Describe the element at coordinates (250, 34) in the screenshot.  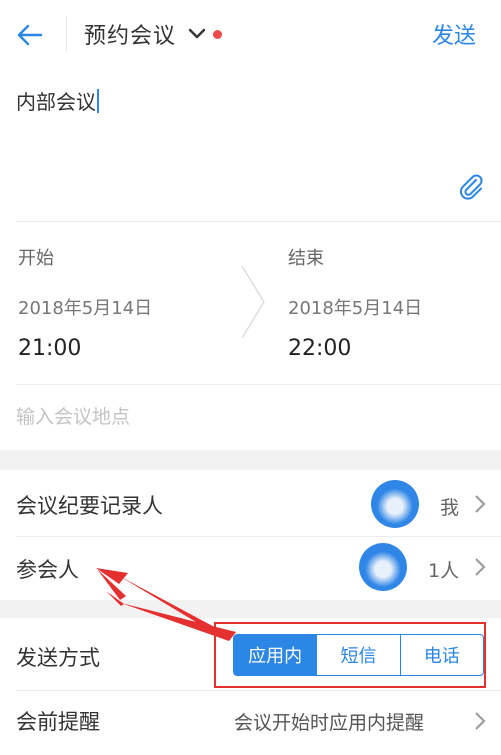
I see `top-bar: 预约会议 发送` at that location.